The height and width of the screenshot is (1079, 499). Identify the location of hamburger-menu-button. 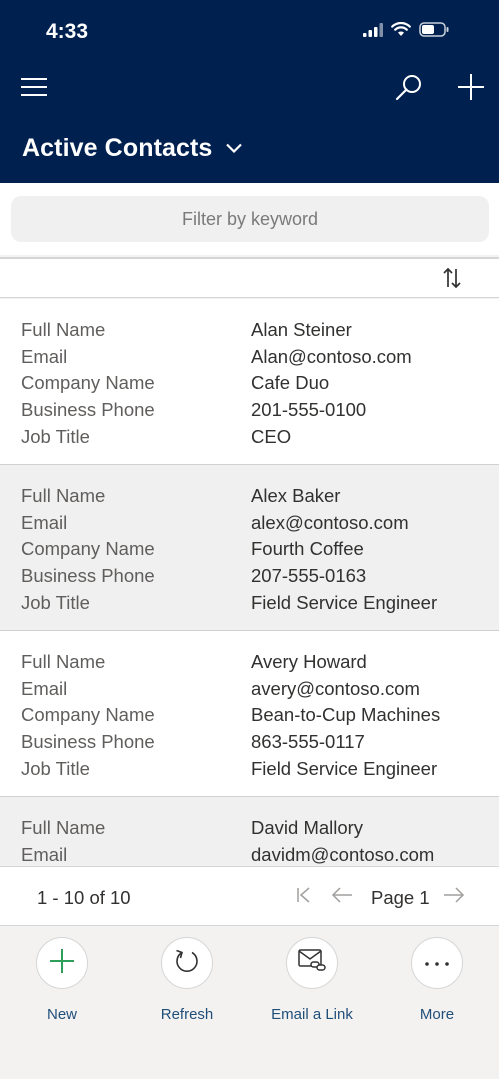
(34, 89).